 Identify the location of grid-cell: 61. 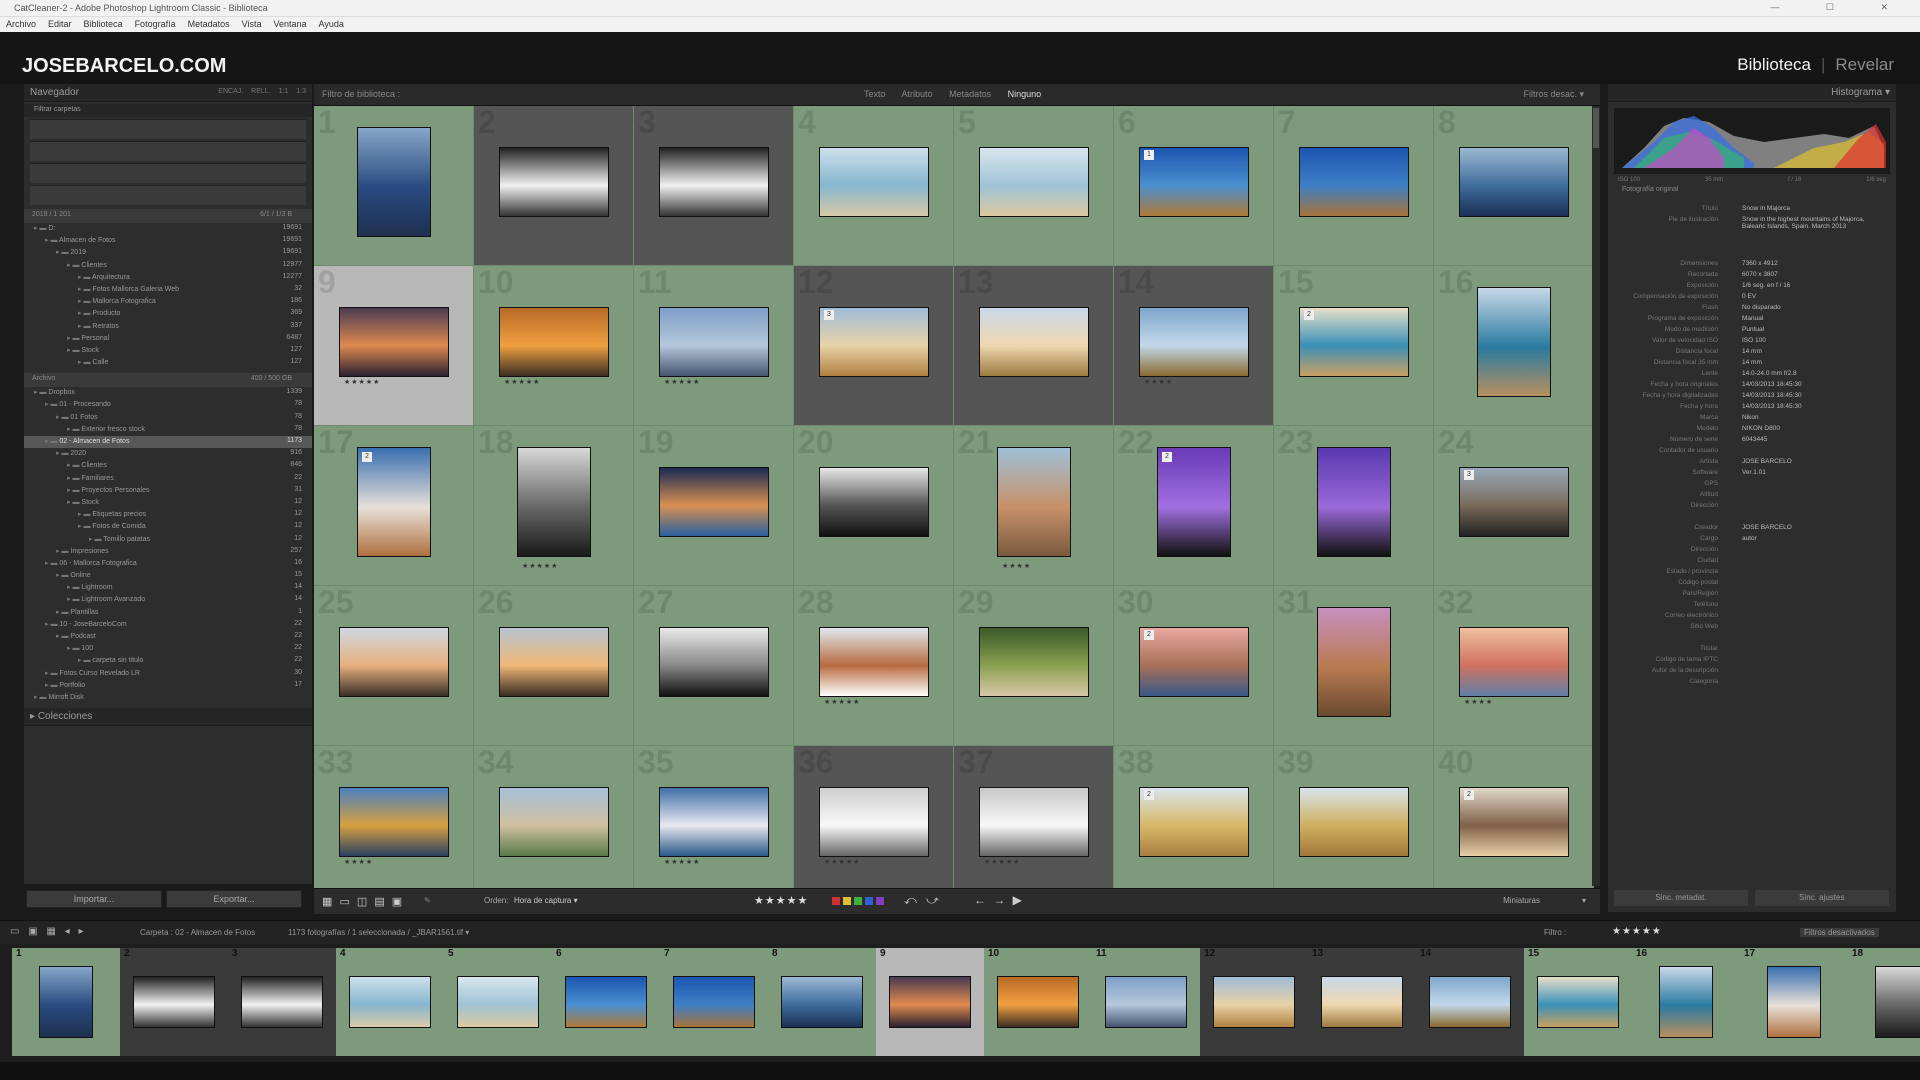
(1194, 186).